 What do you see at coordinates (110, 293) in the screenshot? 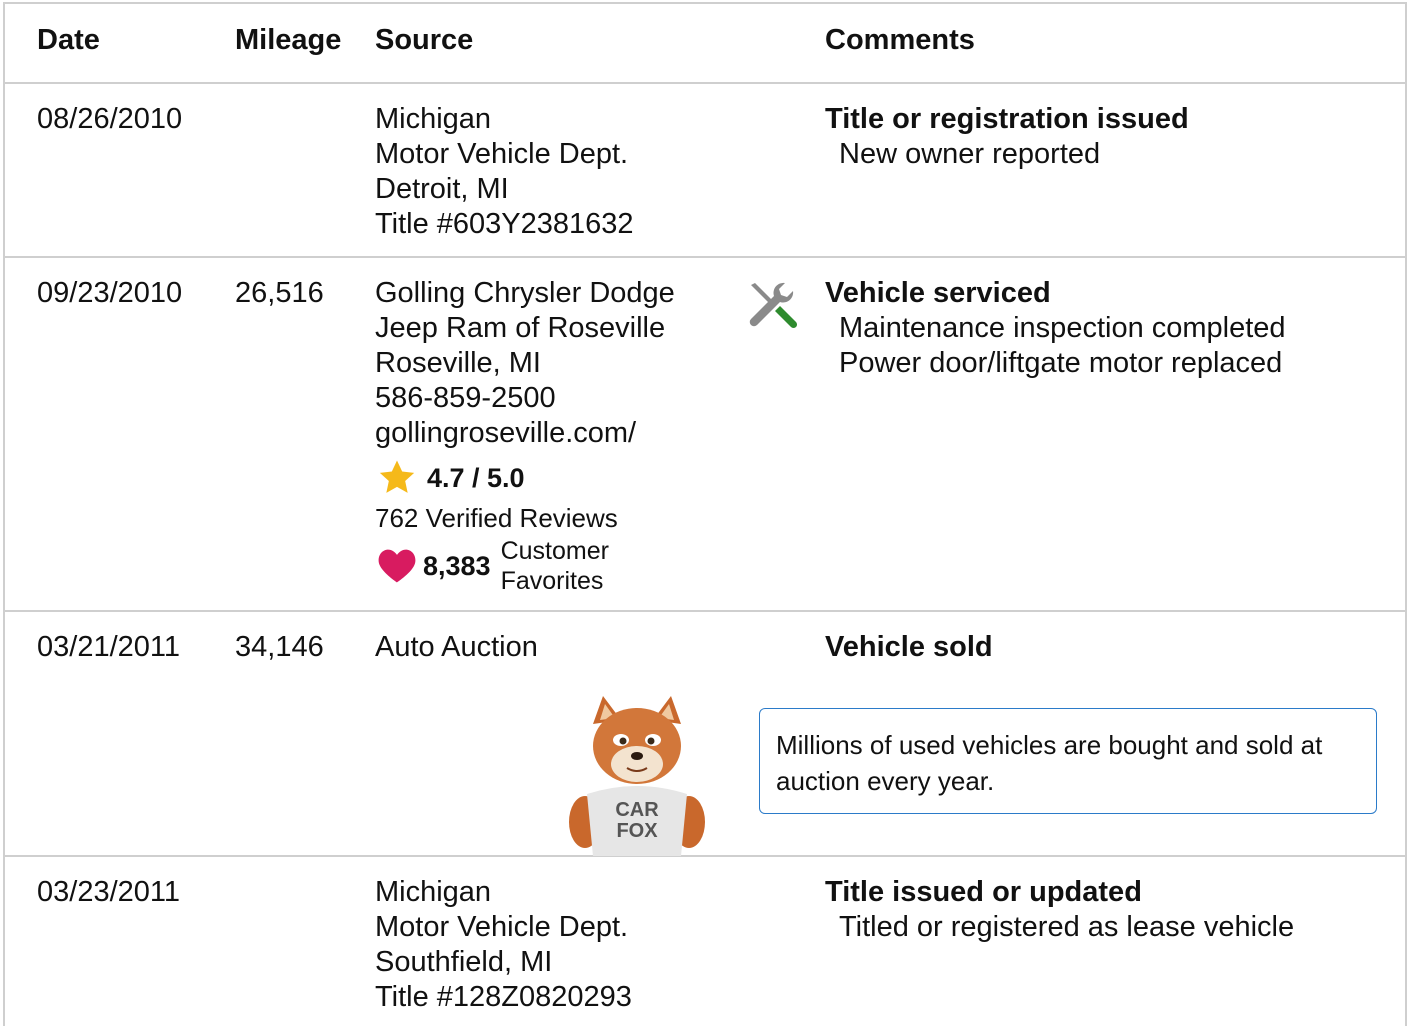
I see `row-date: 09/23/2010` at bounding box center [110, 293].